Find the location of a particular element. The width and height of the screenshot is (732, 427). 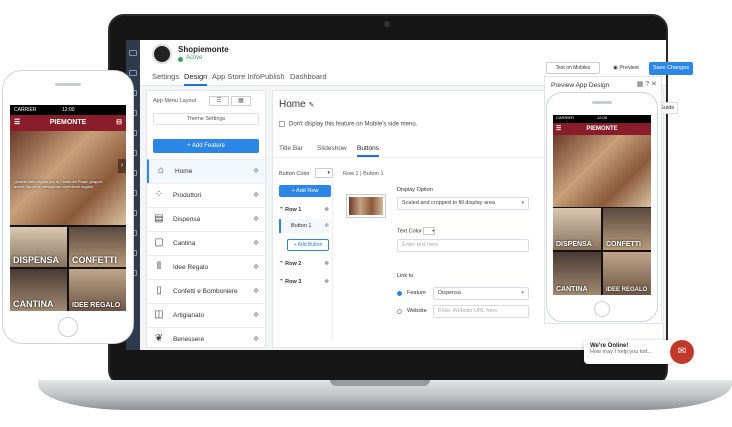

save-changes-button: Save Changes is located at coordinates (671, 68).